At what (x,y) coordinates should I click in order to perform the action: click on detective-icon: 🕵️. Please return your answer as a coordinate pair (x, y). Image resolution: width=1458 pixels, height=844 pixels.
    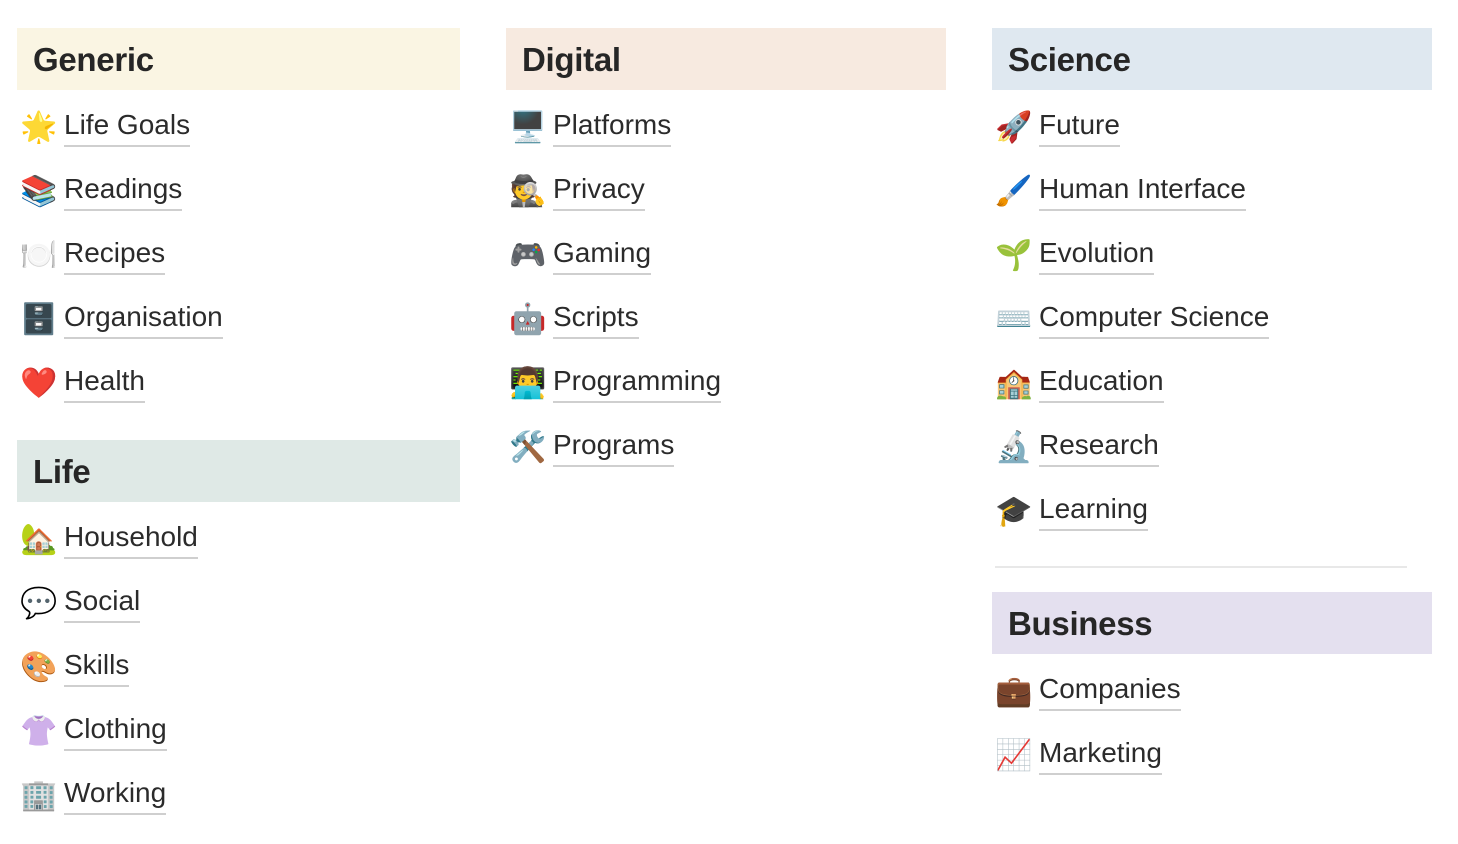
    Looking at the image, I should click on (528, 191).